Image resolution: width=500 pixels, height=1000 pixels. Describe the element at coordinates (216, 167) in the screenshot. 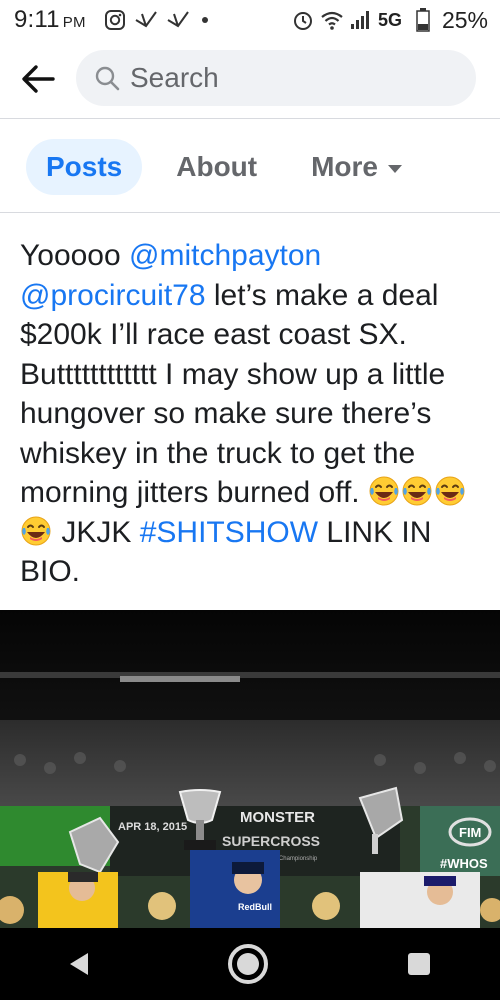

I see `tab-about: About` at that location.